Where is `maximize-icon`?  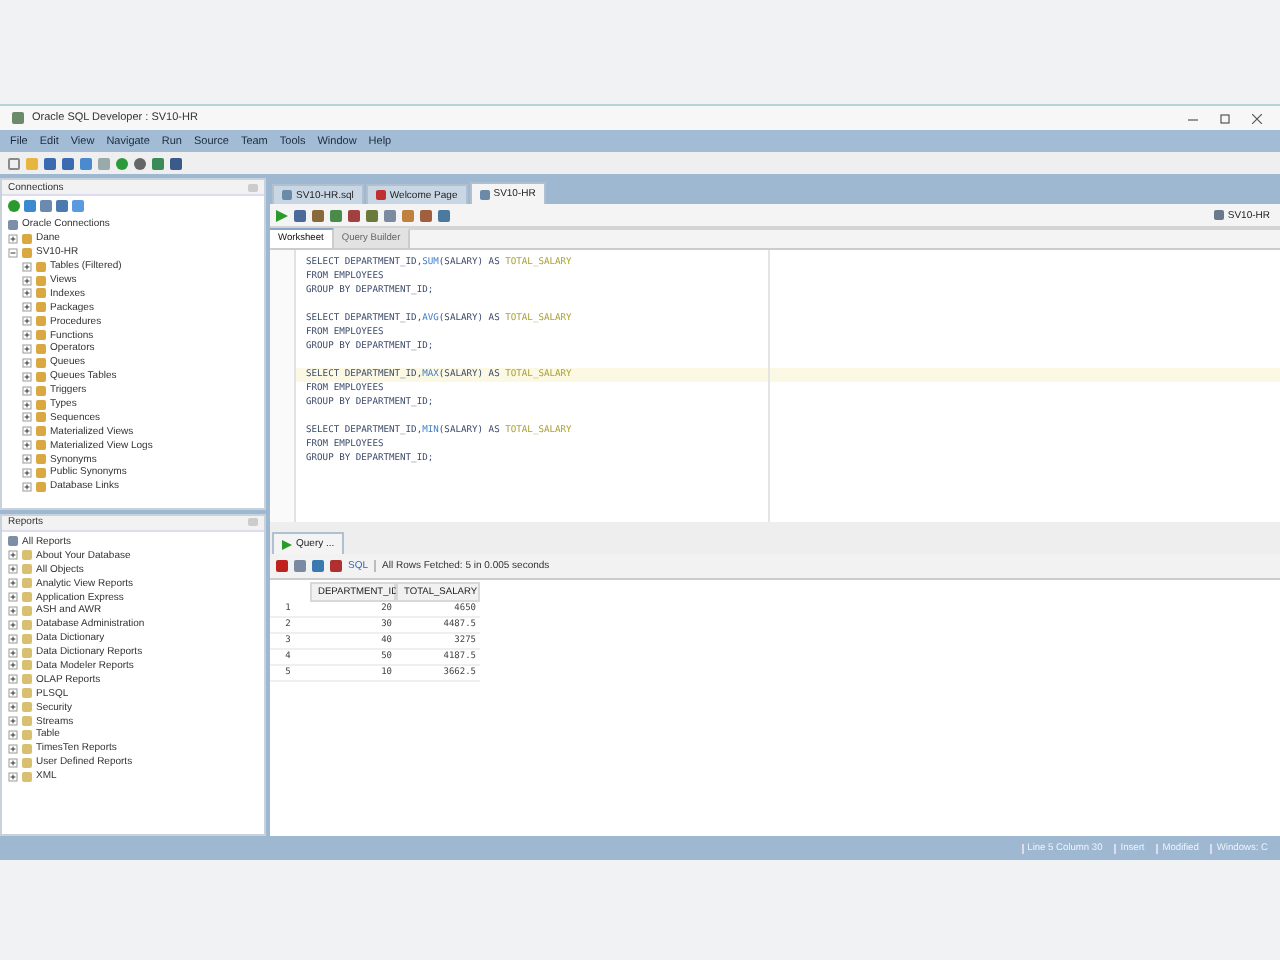
maximize-icon is located at coordinates (1224, 118).